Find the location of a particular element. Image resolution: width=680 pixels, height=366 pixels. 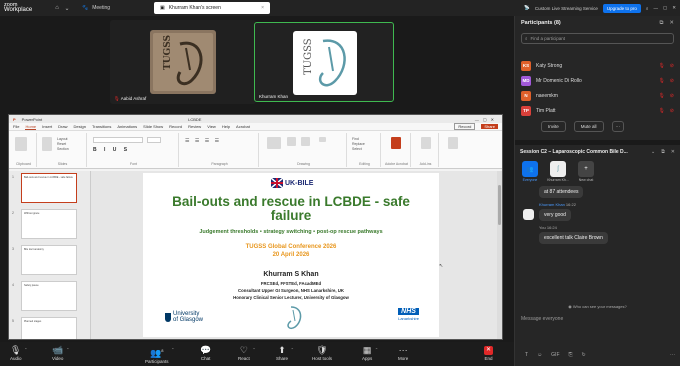

menu-design: Design is located at coordinates (79, 126).